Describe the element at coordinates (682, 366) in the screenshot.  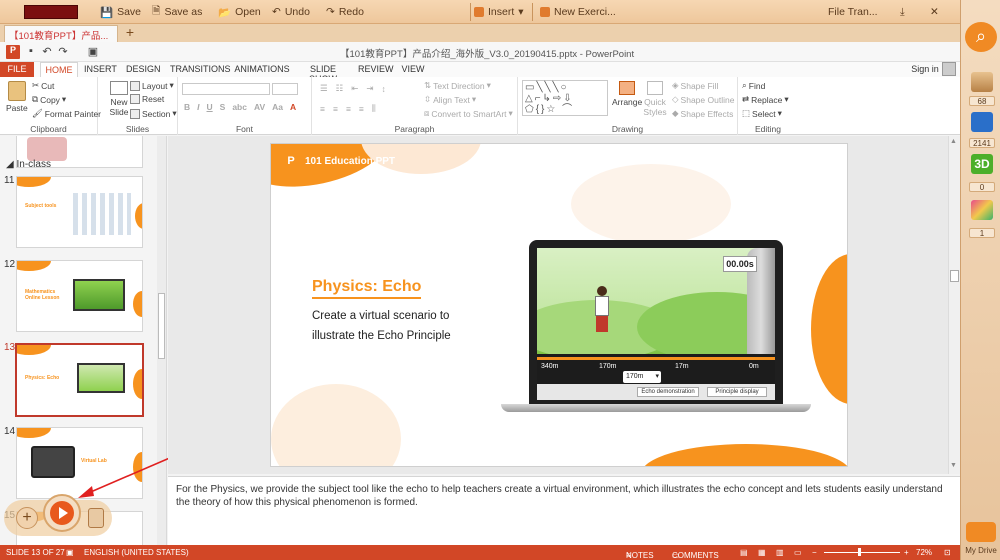
I see `scale-label: 17m` at that location.